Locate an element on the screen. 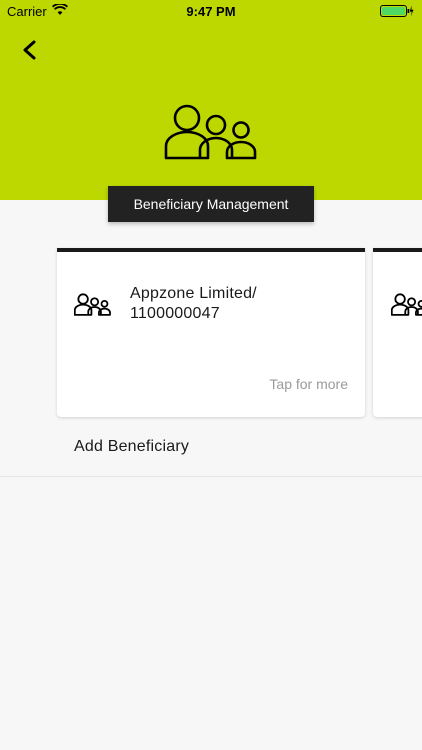  clock: 9:47 PM is located at coordinates (211, 11).